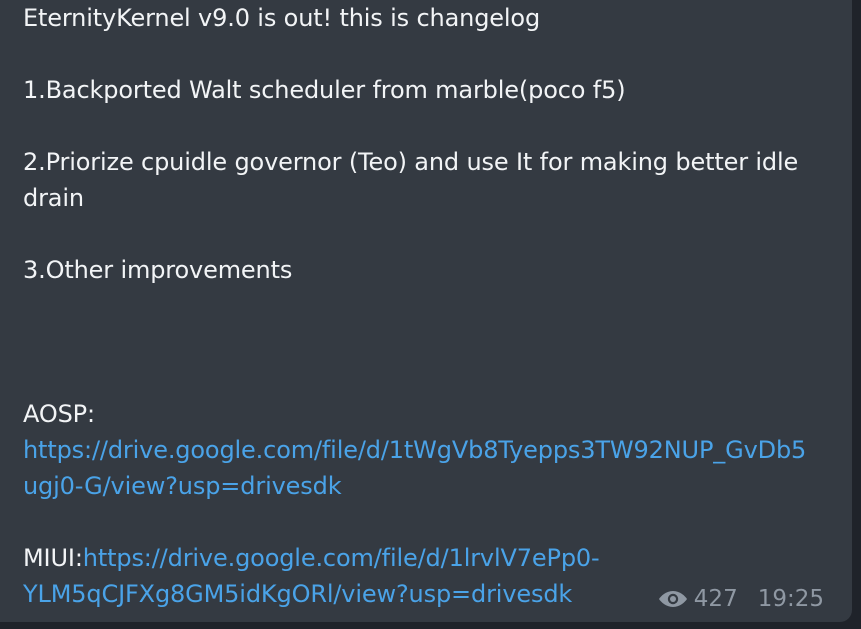 This screenshot has height=629, width=861. Describe the element at coordinates (715, 599) in the screenshot. I see `view-count: 427` at that location.